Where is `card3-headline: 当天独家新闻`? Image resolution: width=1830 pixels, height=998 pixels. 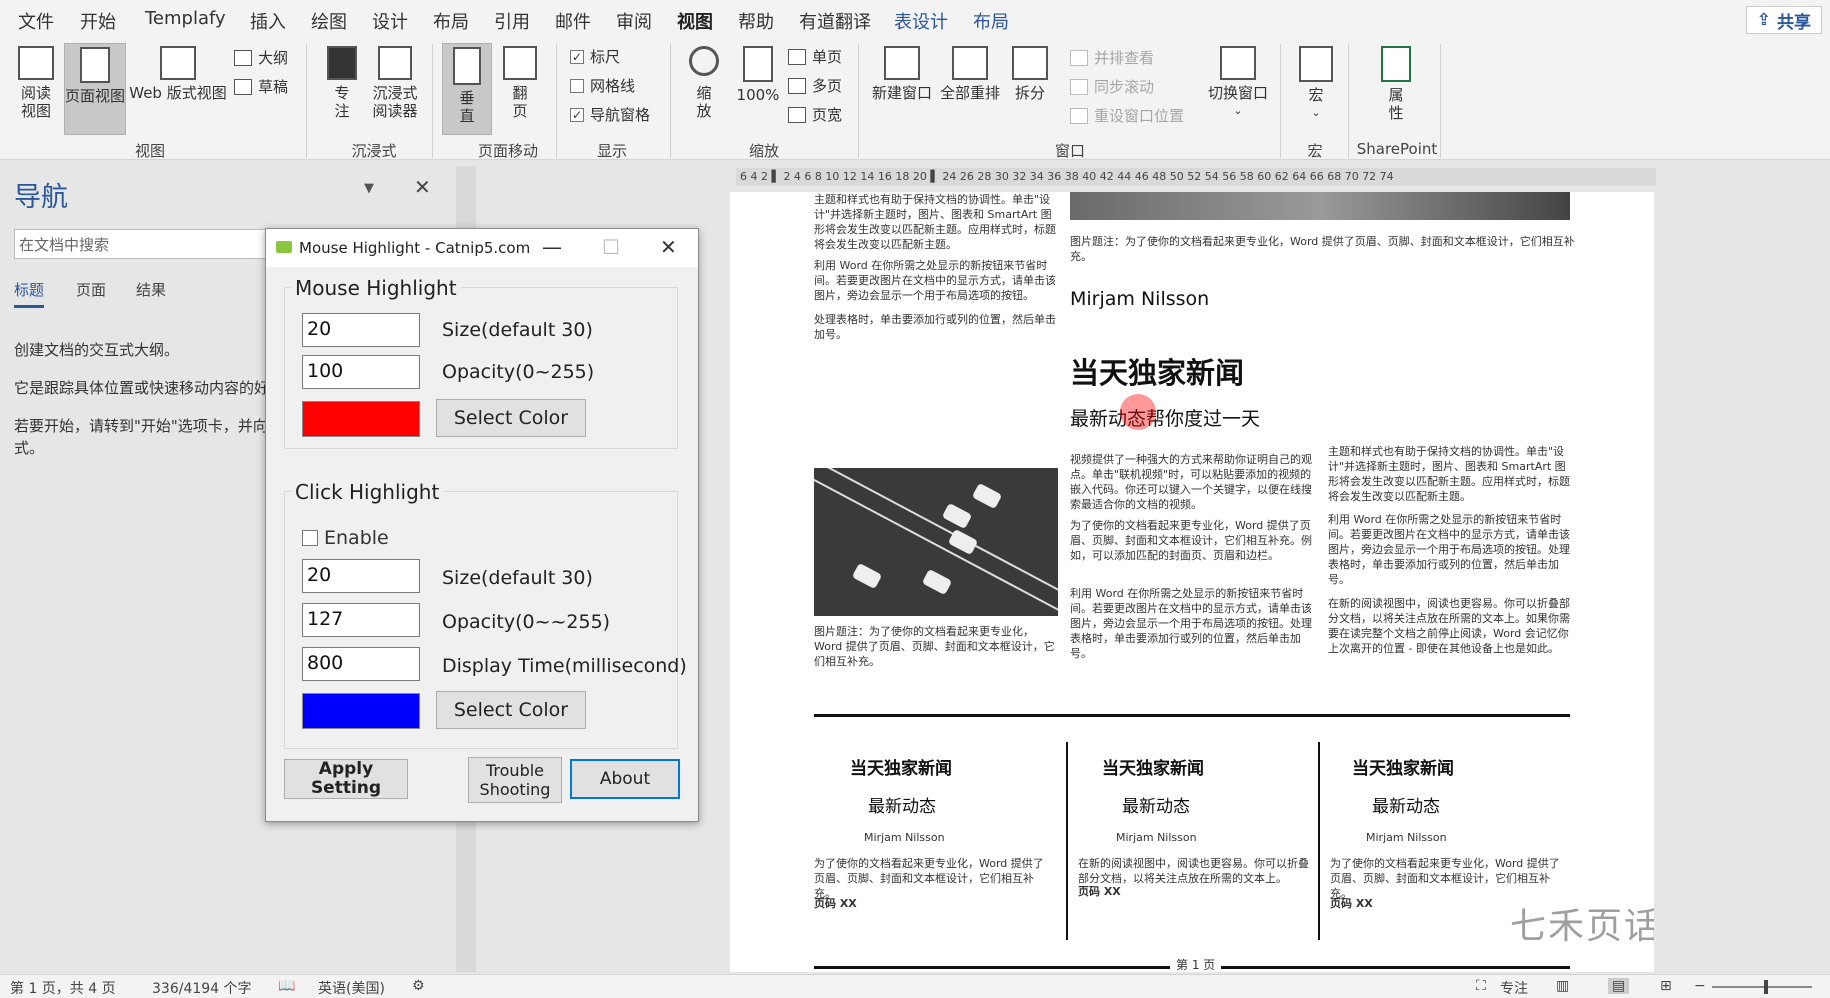 card3-headline: 当天独家新闻 is located at coordinates (1403, 769).